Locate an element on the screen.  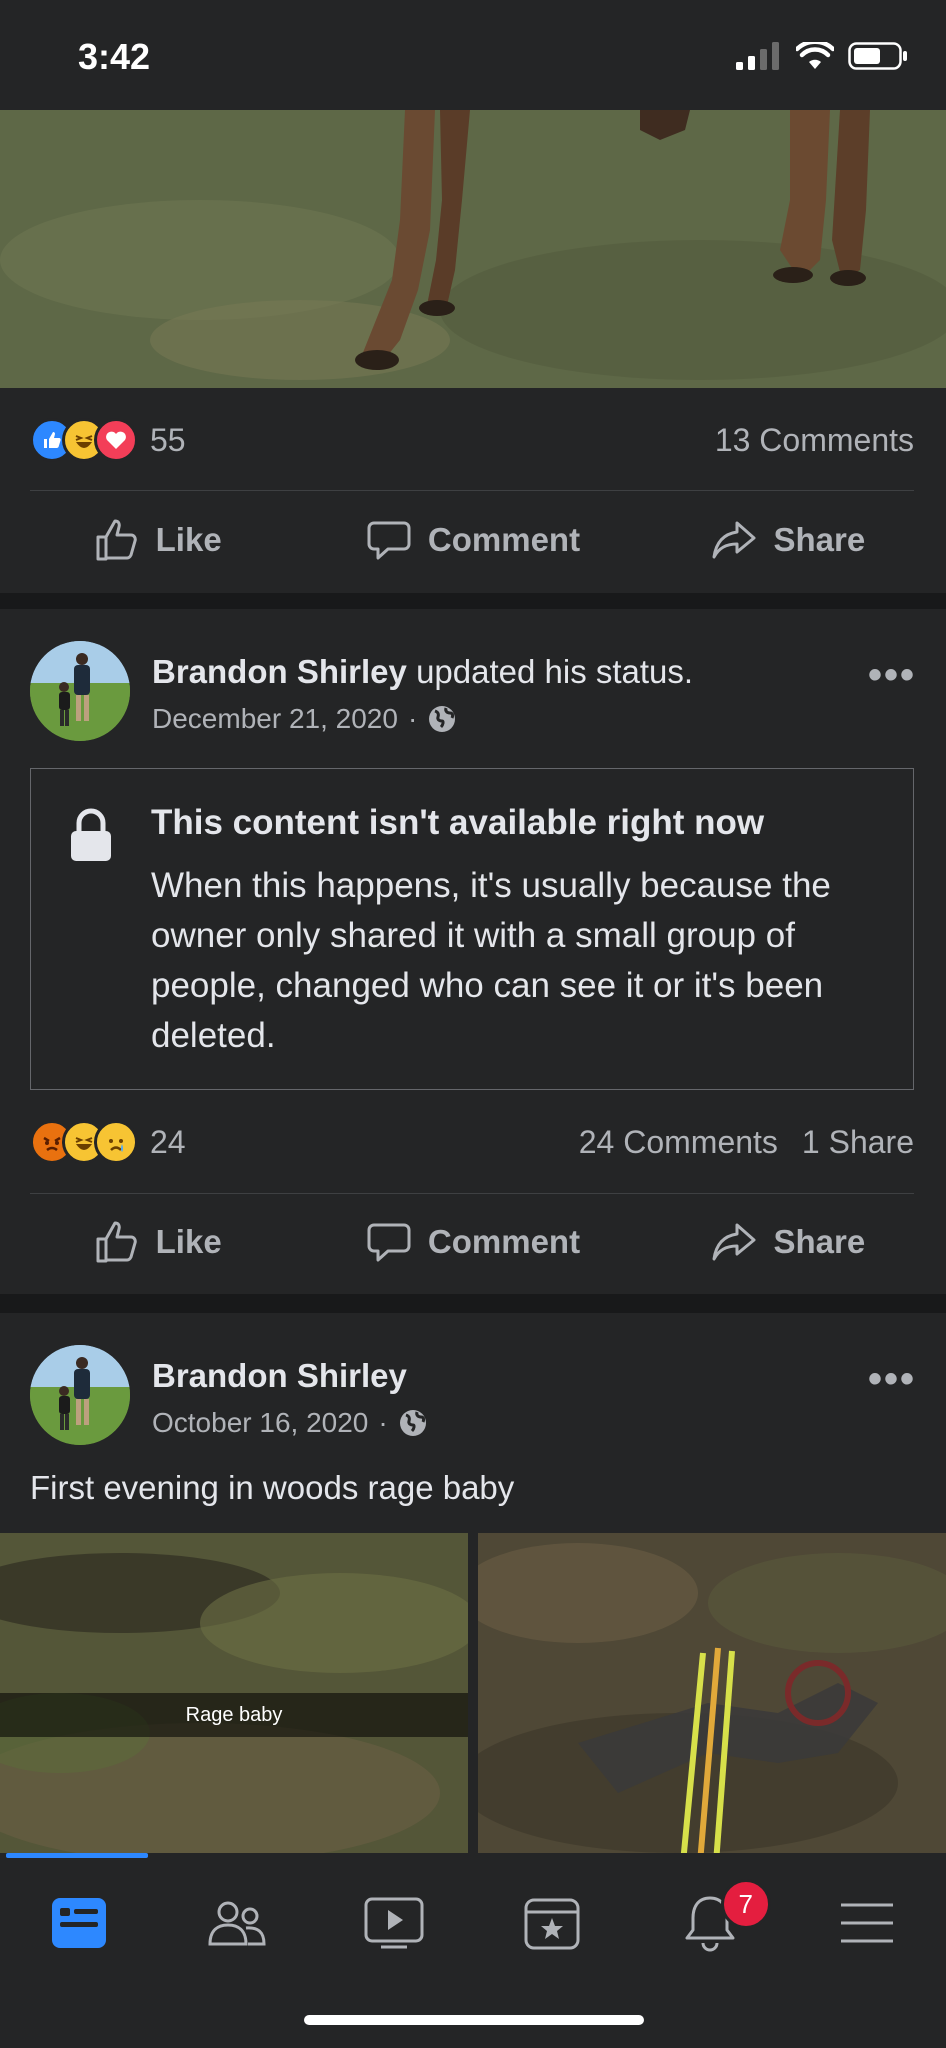
post-header-text: Brandon Shirley updated his status. is located at coordinates (422, 672).